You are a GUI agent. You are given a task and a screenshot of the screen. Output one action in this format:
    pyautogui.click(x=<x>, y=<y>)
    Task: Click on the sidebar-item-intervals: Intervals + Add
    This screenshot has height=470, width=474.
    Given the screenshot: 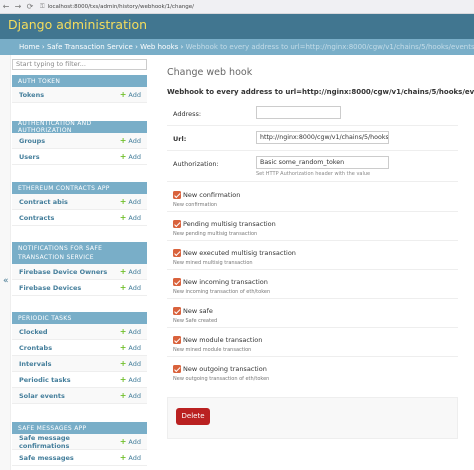 What is the action you would take?
    pyautogui.click(x=79, y=364)
    